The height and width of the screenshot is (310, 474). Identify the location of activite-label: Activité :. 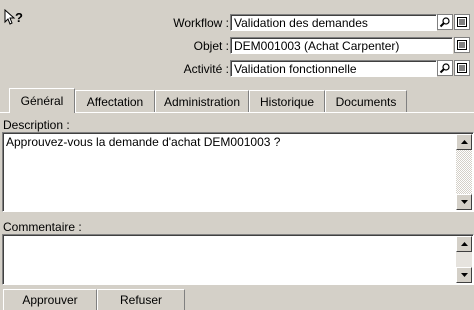
(206, 69).